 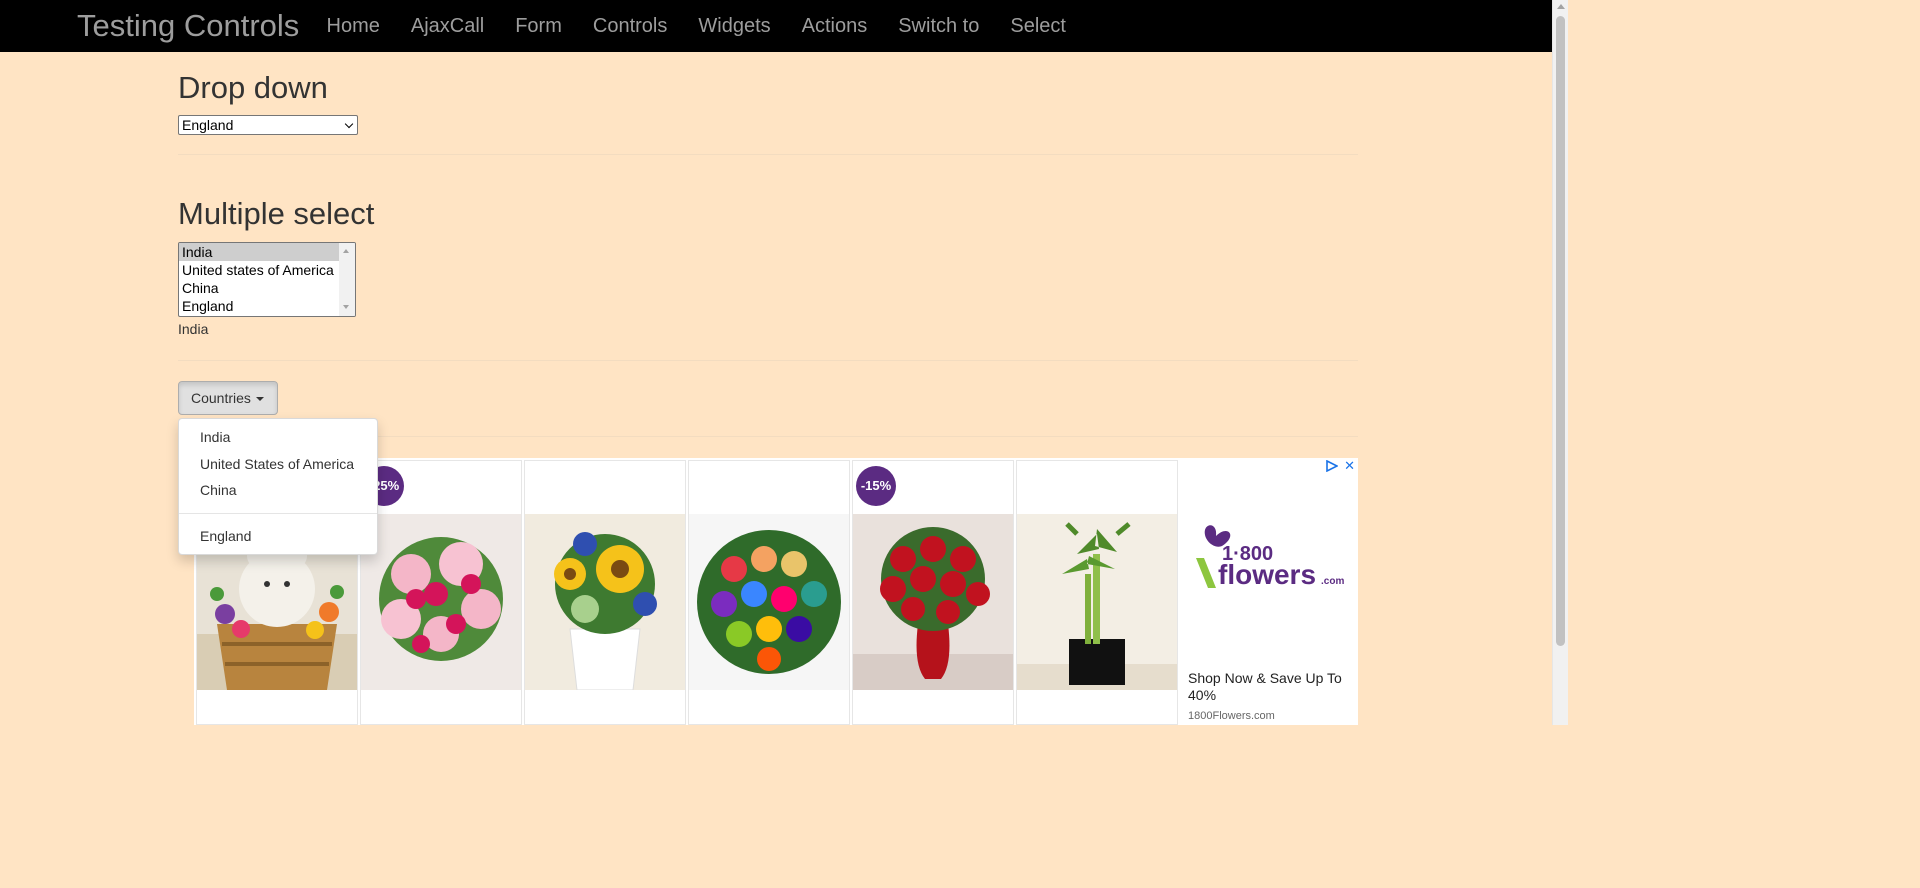 I want to click on nav-switch-to: Switch to, so click(x=939, y=26).